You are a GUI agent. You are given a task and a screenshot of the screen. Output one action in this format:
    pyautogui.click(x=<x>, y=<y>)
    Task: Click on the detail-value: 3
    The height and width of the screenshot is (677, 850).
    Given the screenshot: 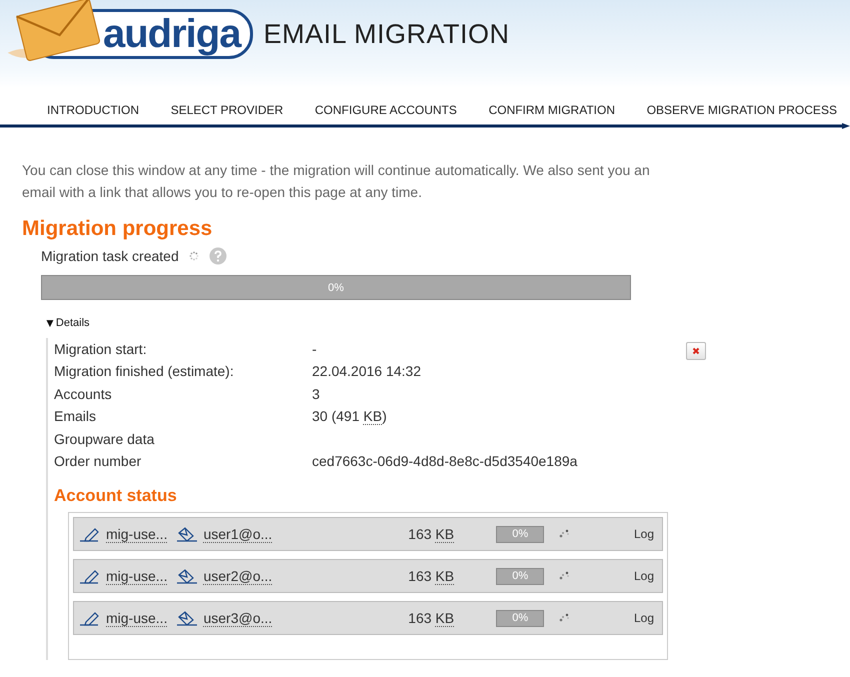 What is the action you would take?
    pyautogui.click(x=316, y=394)
    